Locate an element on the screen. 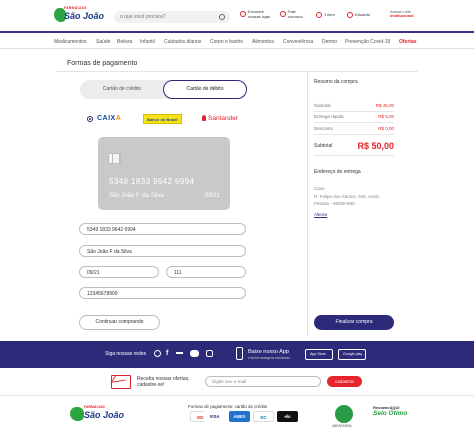 Image resolution: width=474 pixels, height=431 pixels. caixa-label-a: CAIX is located at coordinates (106, 118).